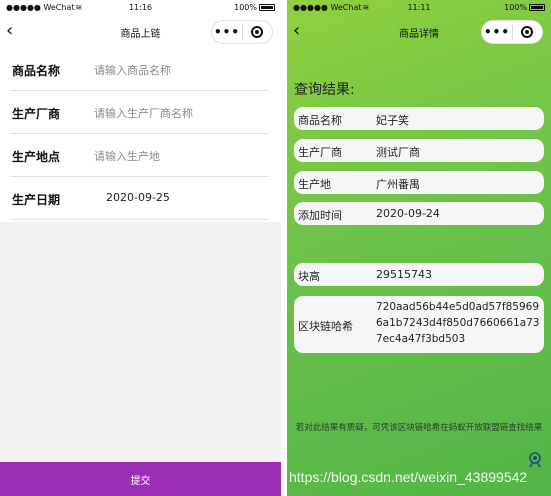 The width and height of the screenshot is (551, 496). Describe the element at coordinates (320, 215) in the screenshot. I see `field-key: 添加时间` at that location.